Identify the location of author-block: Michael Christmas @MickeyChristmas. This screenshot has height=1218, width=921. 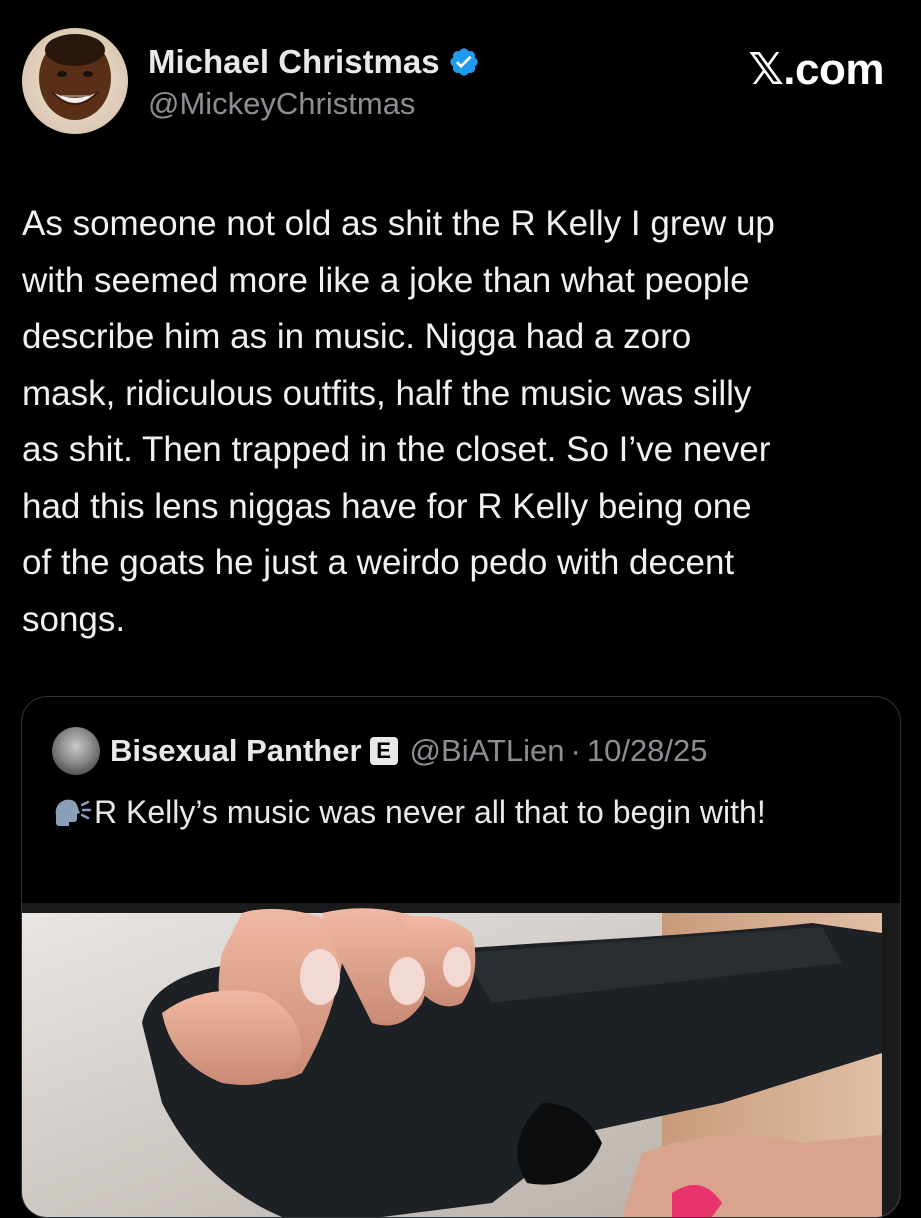
(314, 83).